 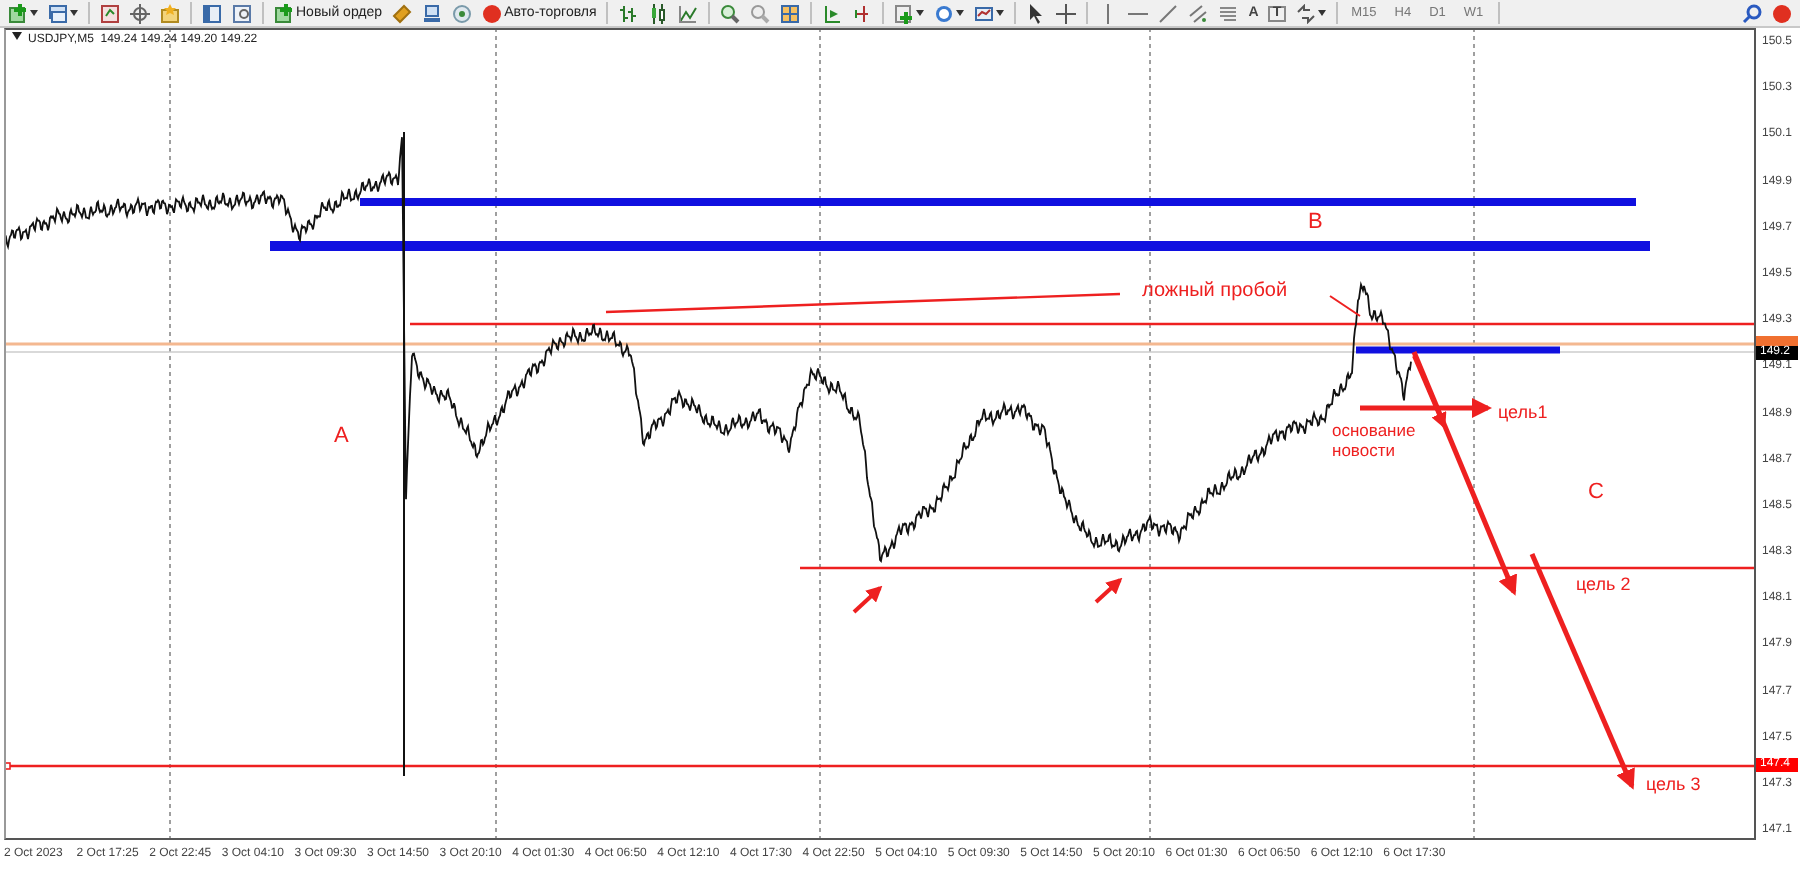 What do you see at coordinates (212, 13) in the screenshot?
I see `window-panel-icon` at bounding box center [212, 13].